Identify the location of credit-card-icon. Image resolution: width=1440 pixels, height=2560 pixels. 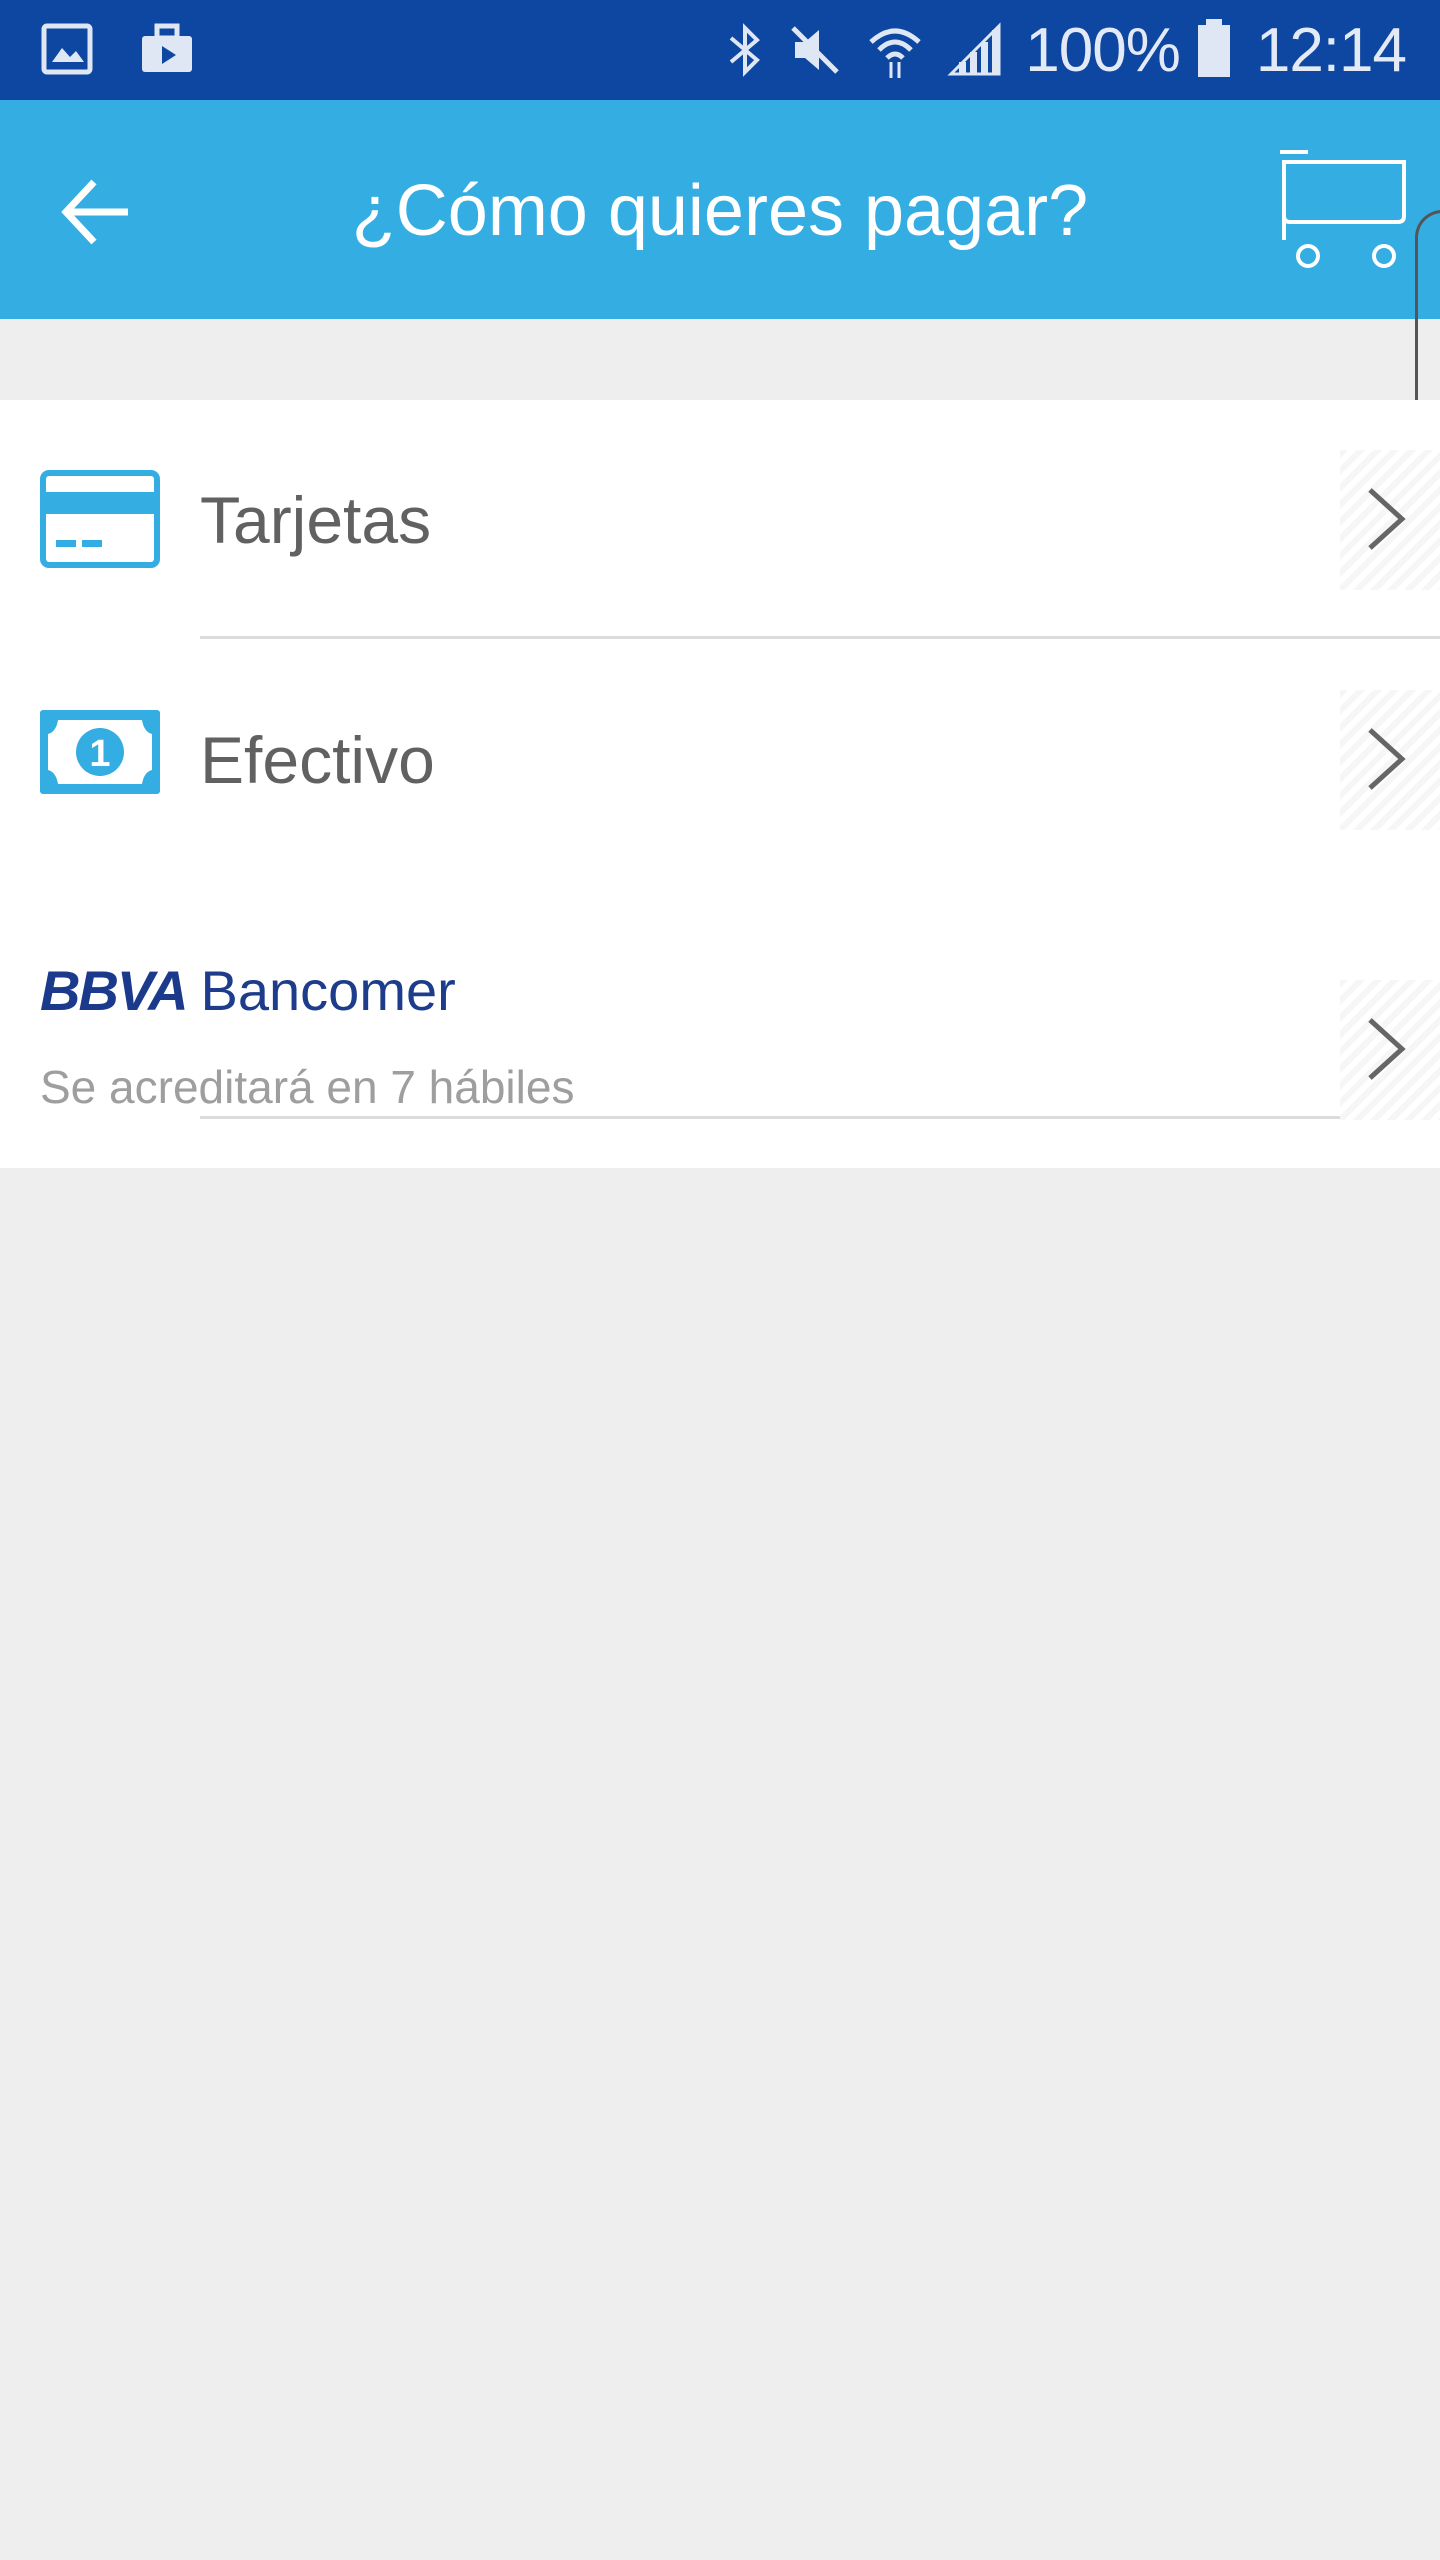
(100, 522).